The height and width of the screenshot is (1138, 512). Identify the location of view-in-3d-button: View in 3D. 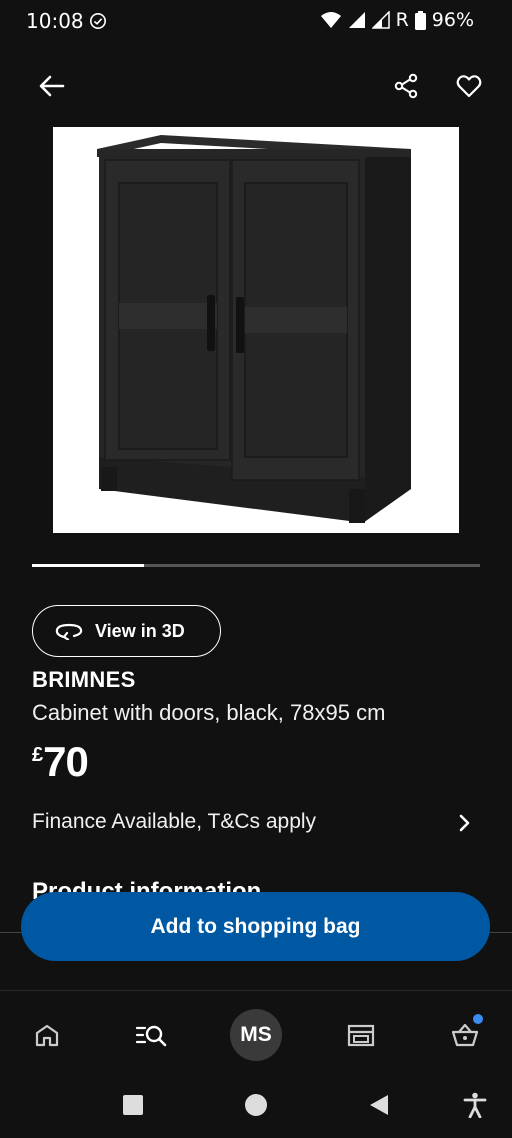
(126, 631).